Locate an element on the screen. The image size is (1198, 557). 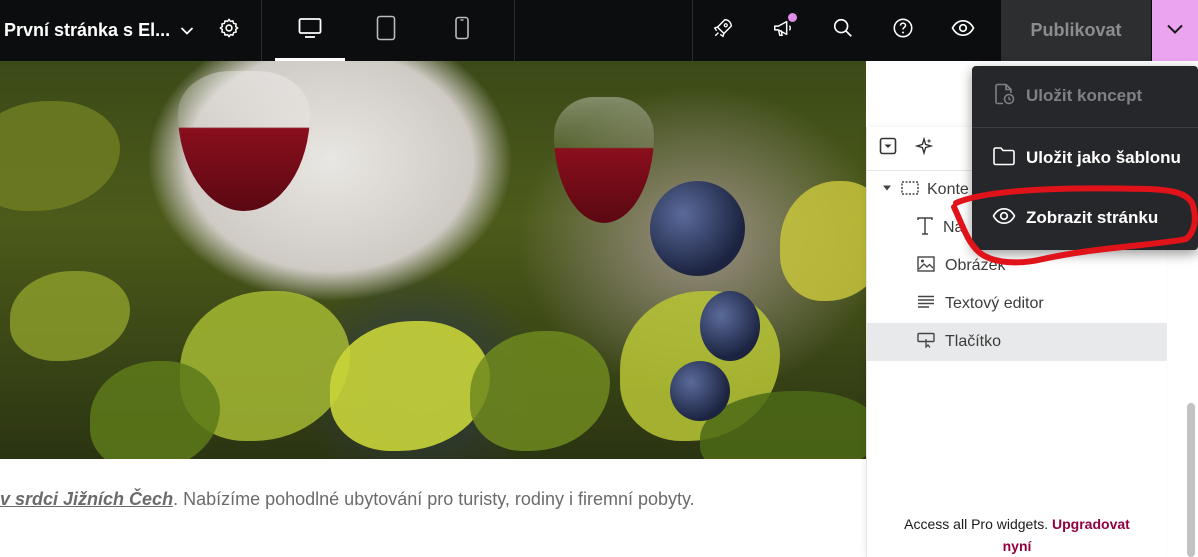
help-icon is located at coordinates (903, 30).